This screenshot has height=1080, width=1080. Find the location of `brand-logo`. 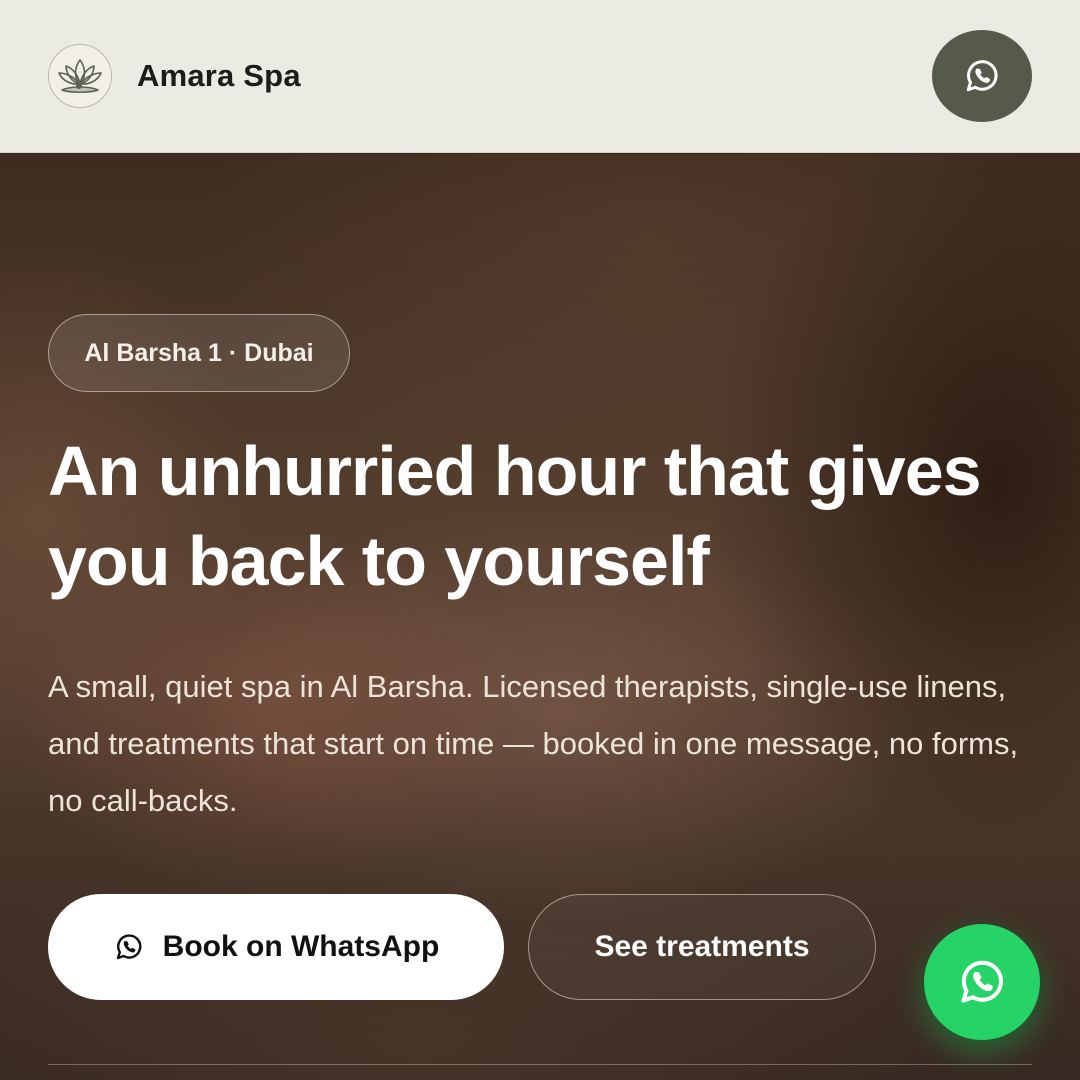

brand-logo is located at coordinates (80, 76).